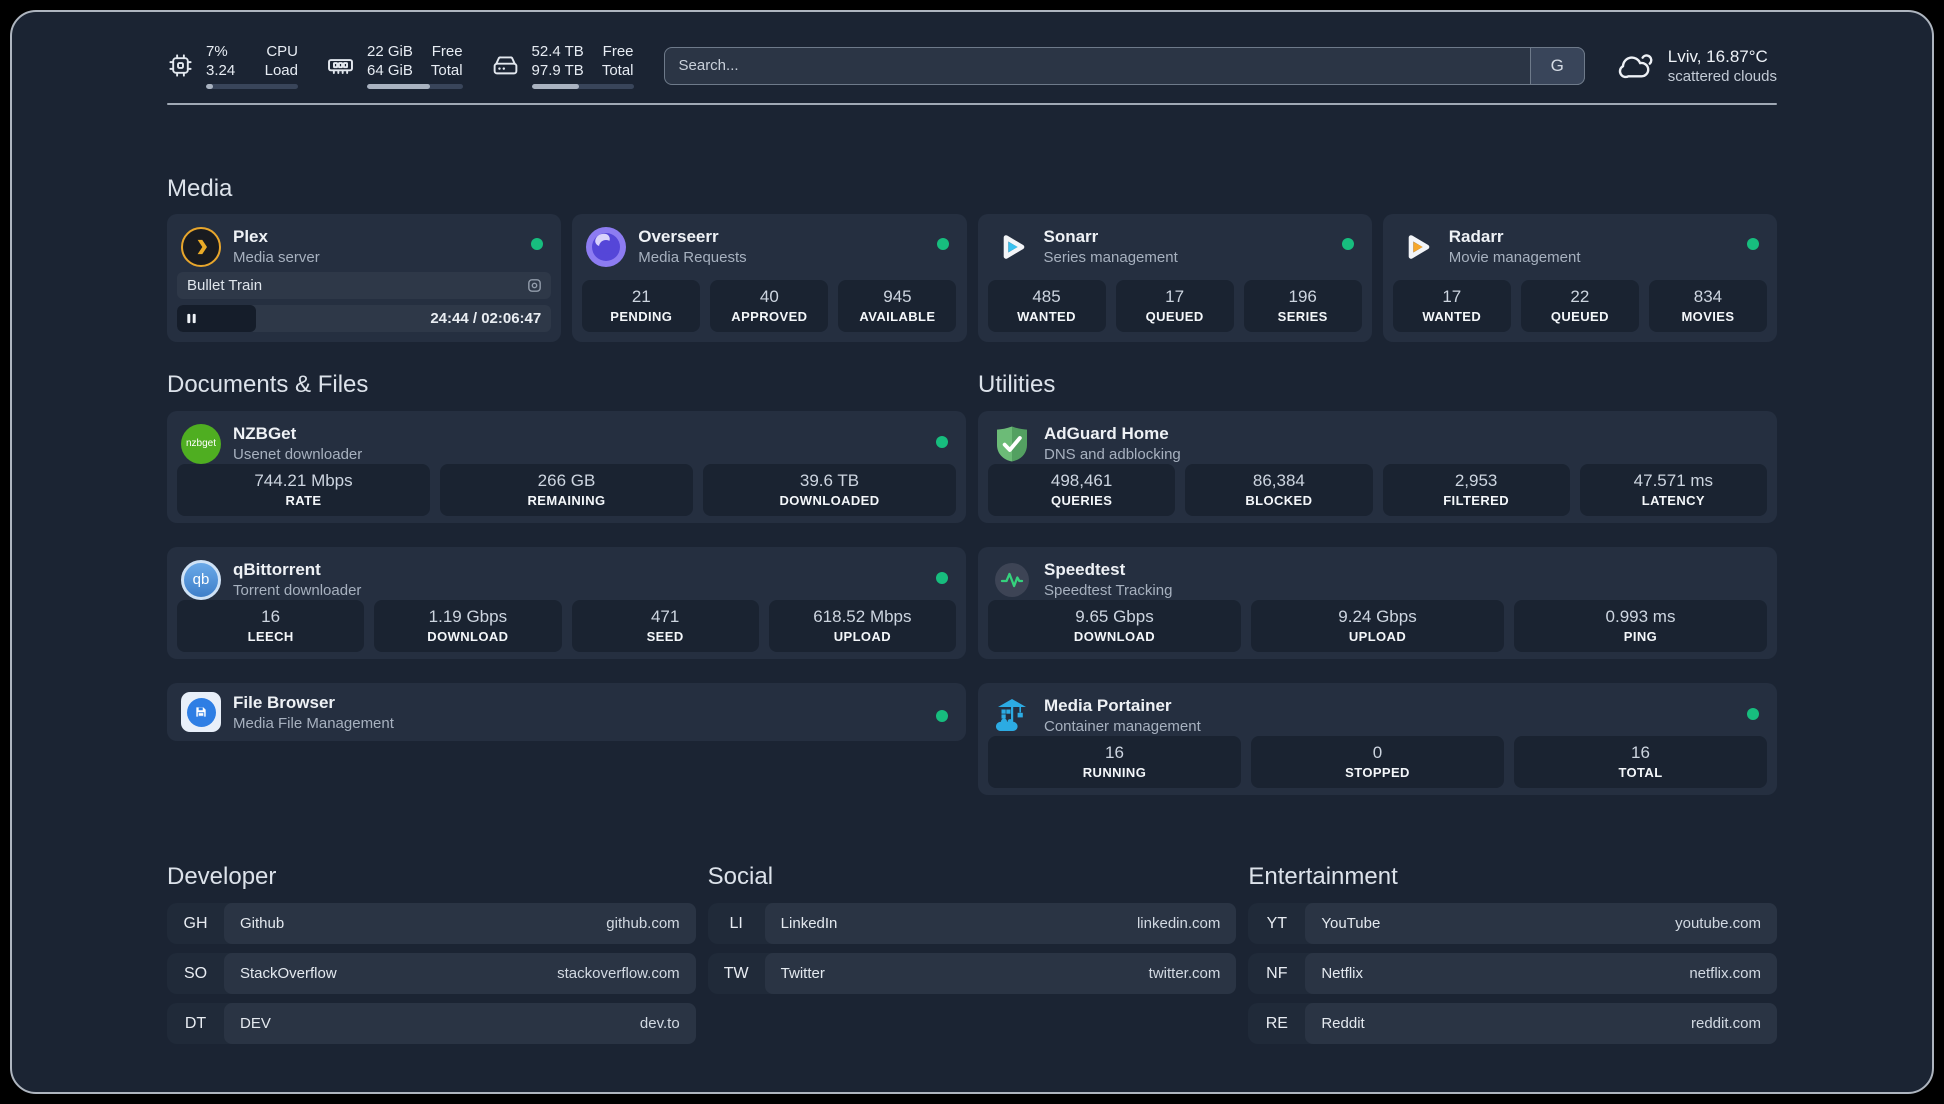  Describe the element at coordinates (201, 712) in the screenshot. I see `filebrowser-icon` at that location.